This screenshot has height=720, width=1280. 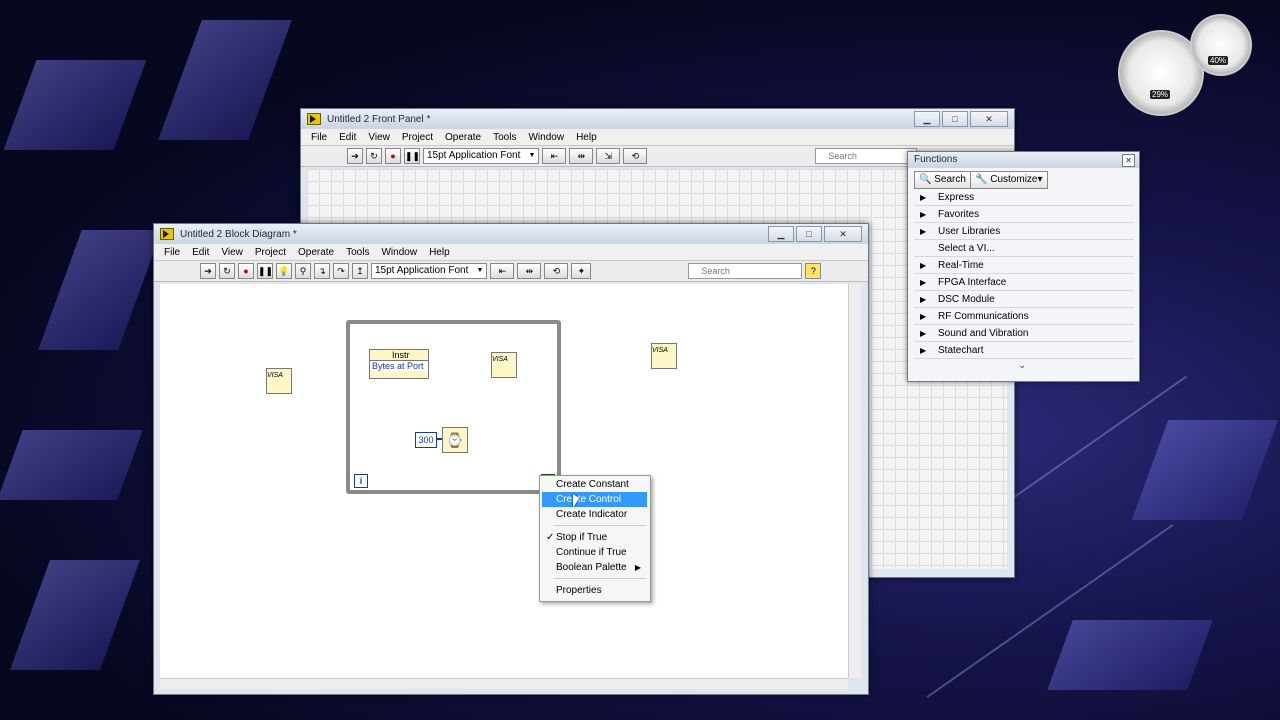 I want to click on palette-customize-button: 🔧 Customize▾, so click(x=1009, y=180).